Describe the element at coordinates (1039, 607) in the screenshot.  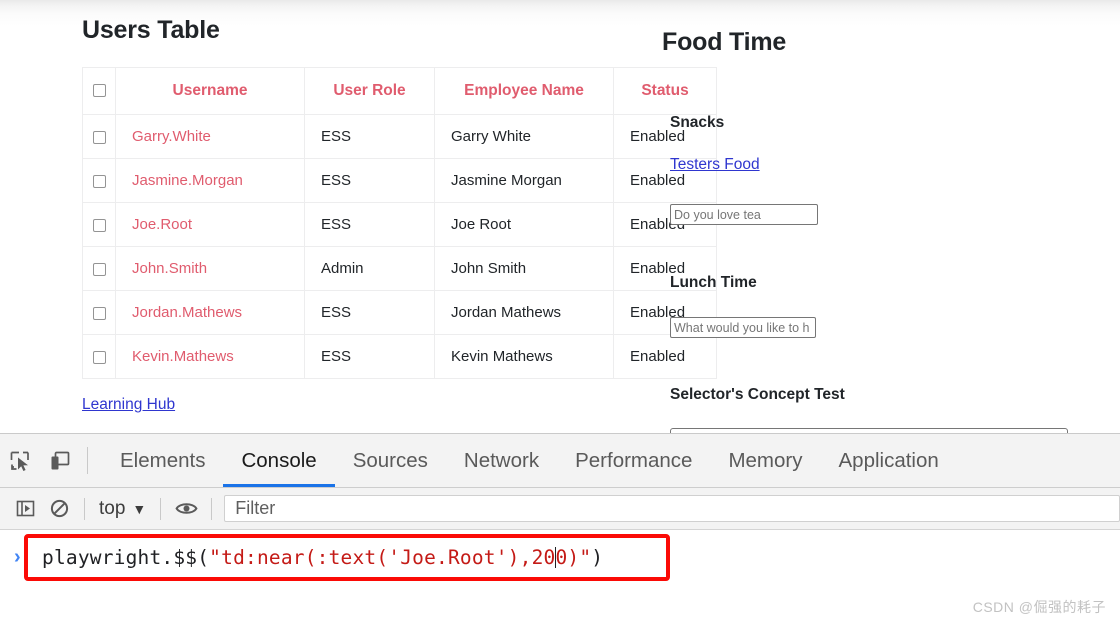
I see `csdn-watermark: CSDN @倔强的耗子` at that location.